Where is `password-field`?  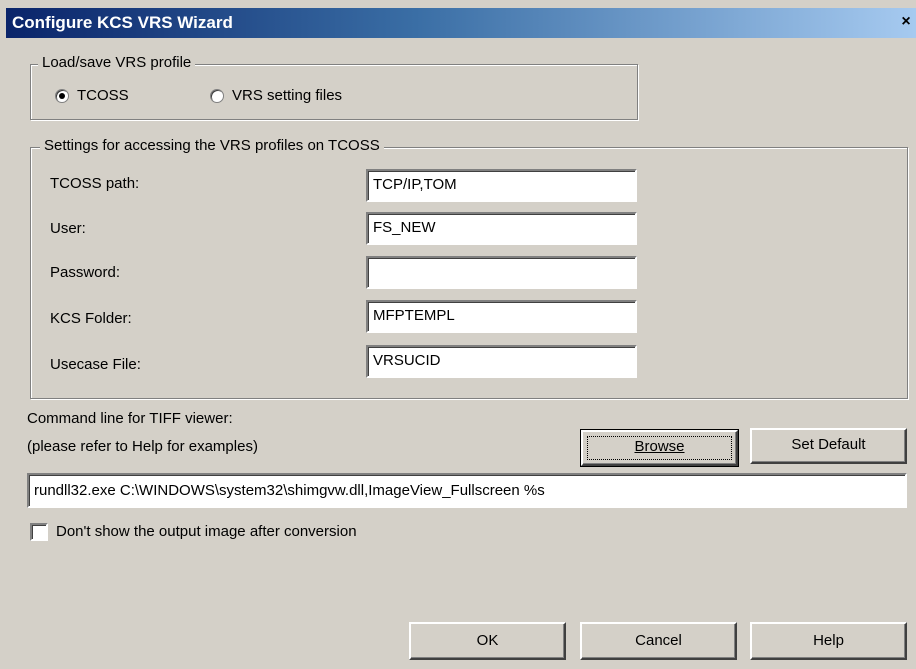 password-field is located at coordinates (501, 272).